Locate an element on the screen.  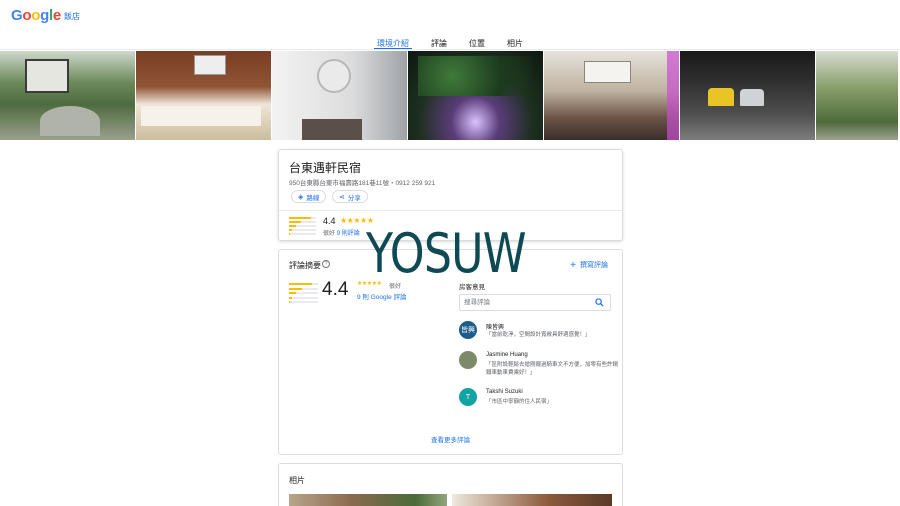
photo-night-garden is located at coordinates (475, 95).